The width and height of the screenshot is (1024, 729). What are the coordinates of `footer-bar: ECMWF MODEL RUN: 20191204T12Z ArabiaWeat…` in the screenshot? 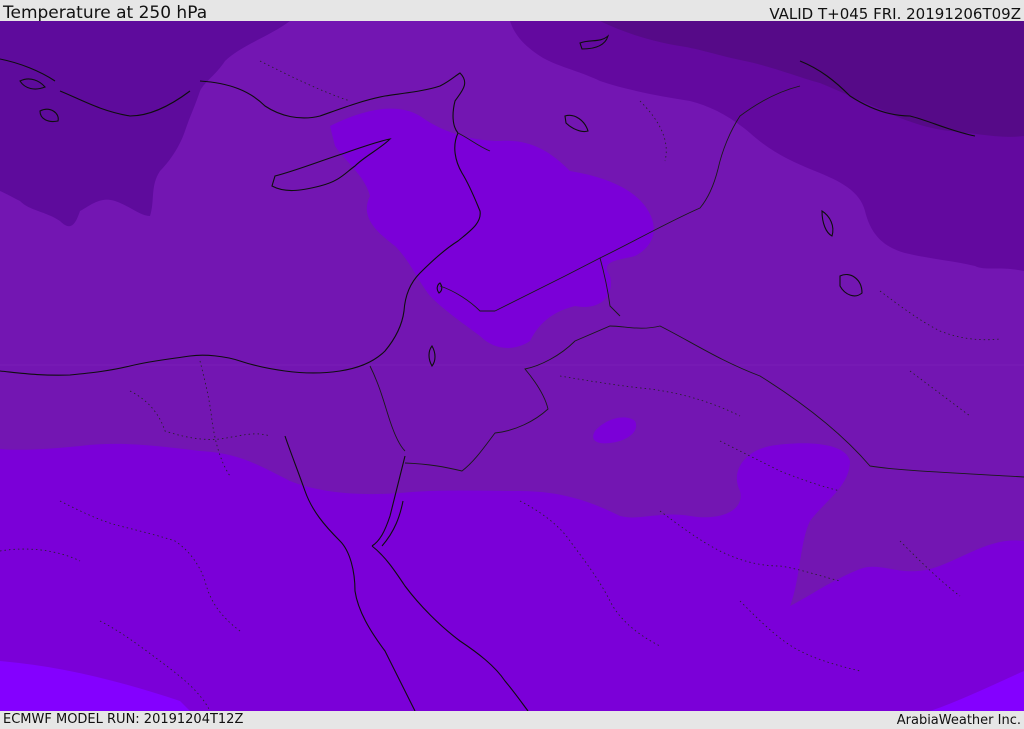 It's located at (512, 720).